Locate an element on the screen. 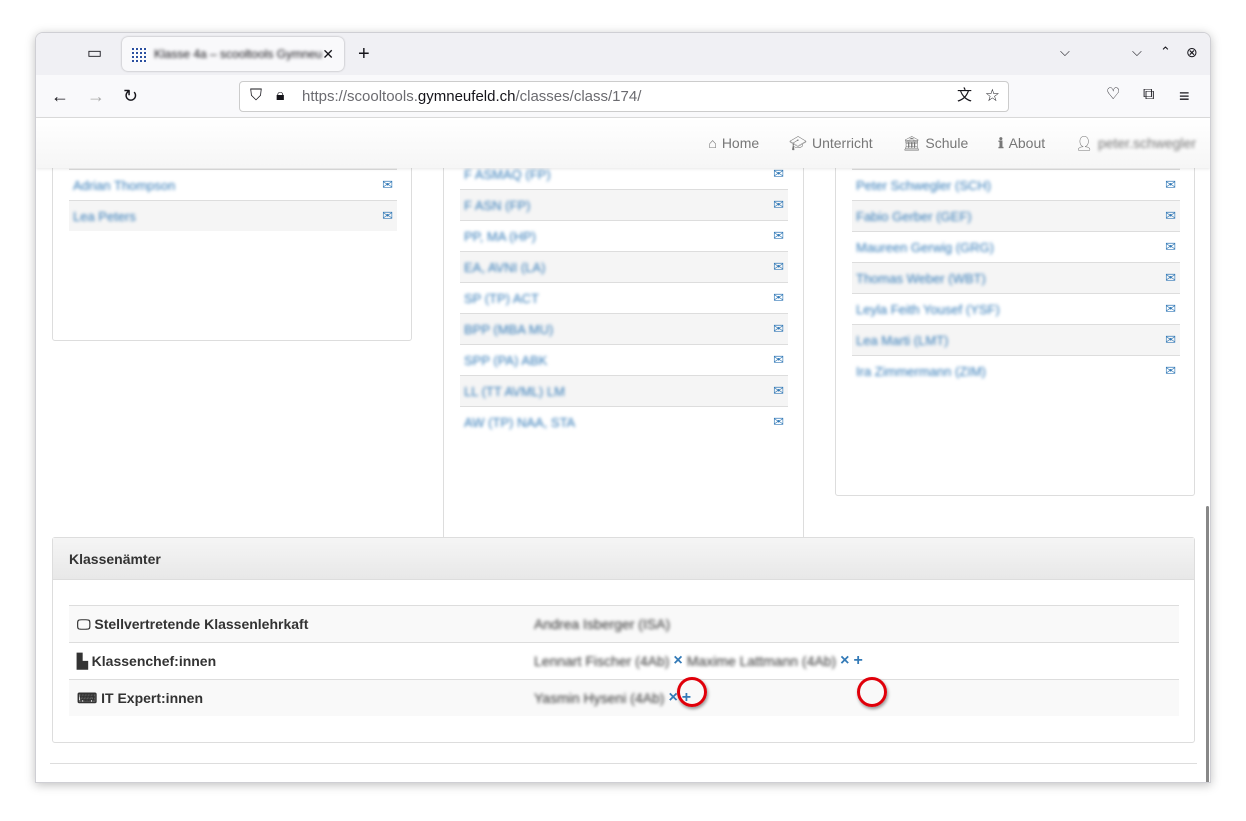 This screenshot has width=1246, height=821. forward-icon: → is located at coordinates (96, 96).